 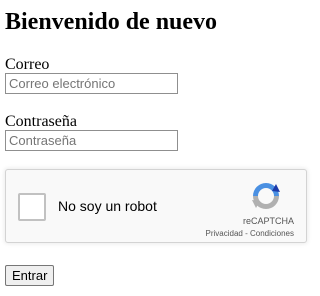 I want to click on privacy-link: Privacidad, so click(x=224, y=233).